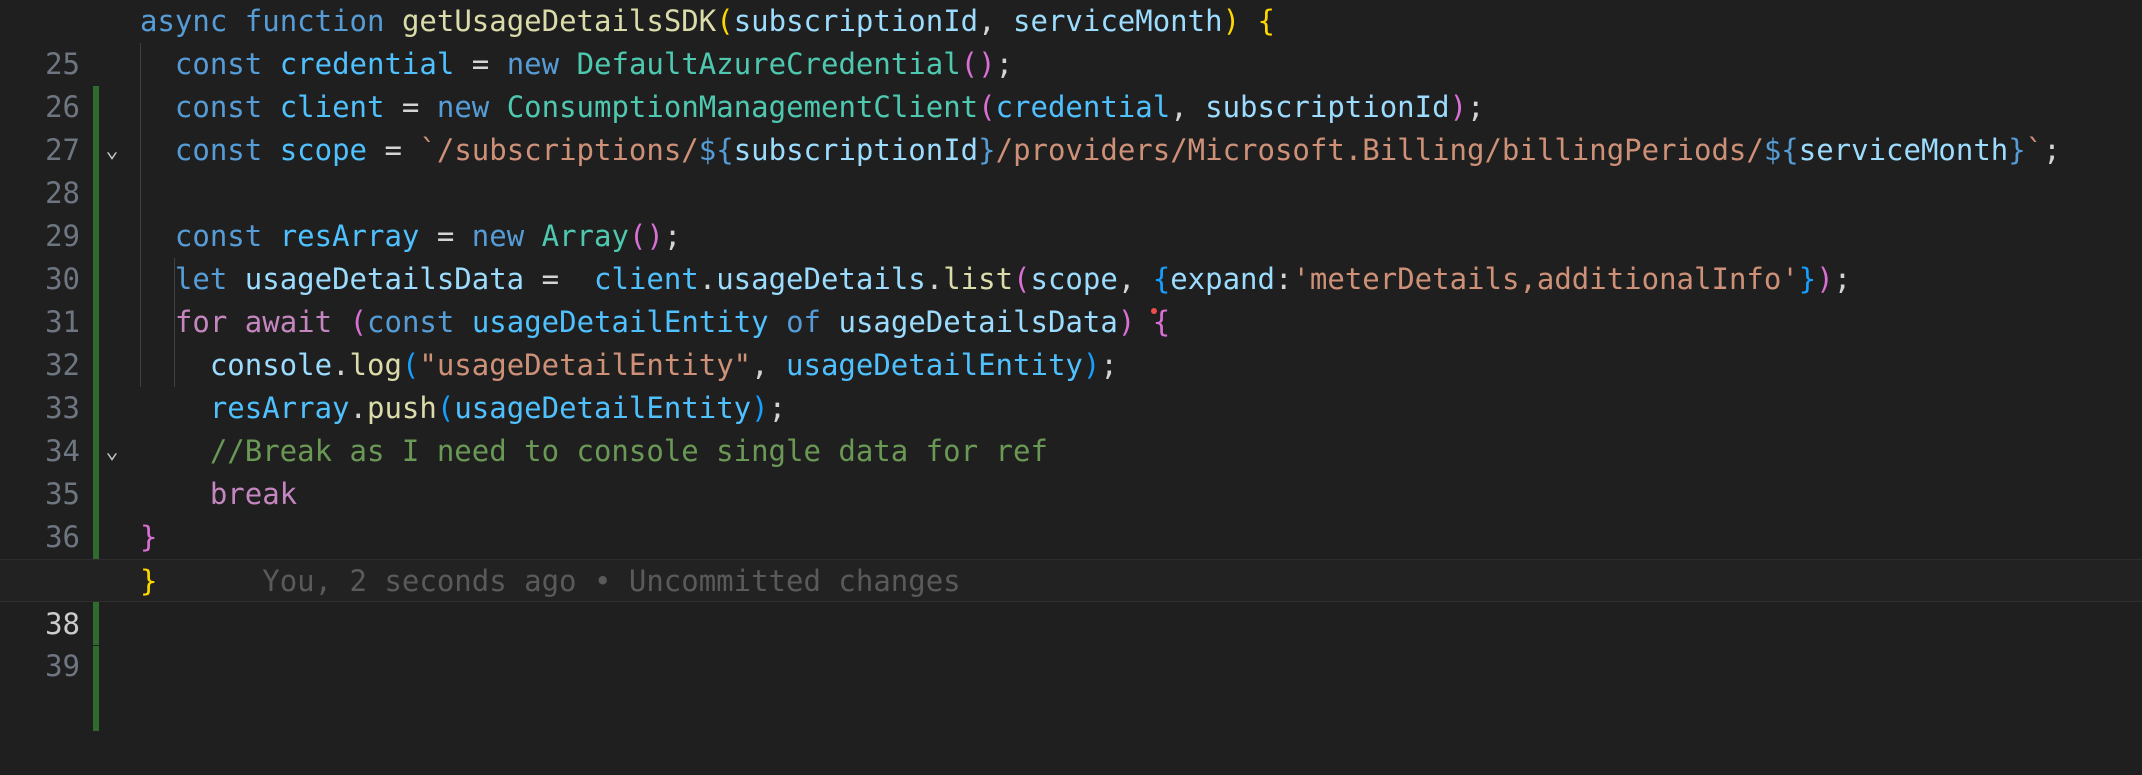 This screenshot has width=2142, height=775. I want to click on code-text: }, so click(149, 537).